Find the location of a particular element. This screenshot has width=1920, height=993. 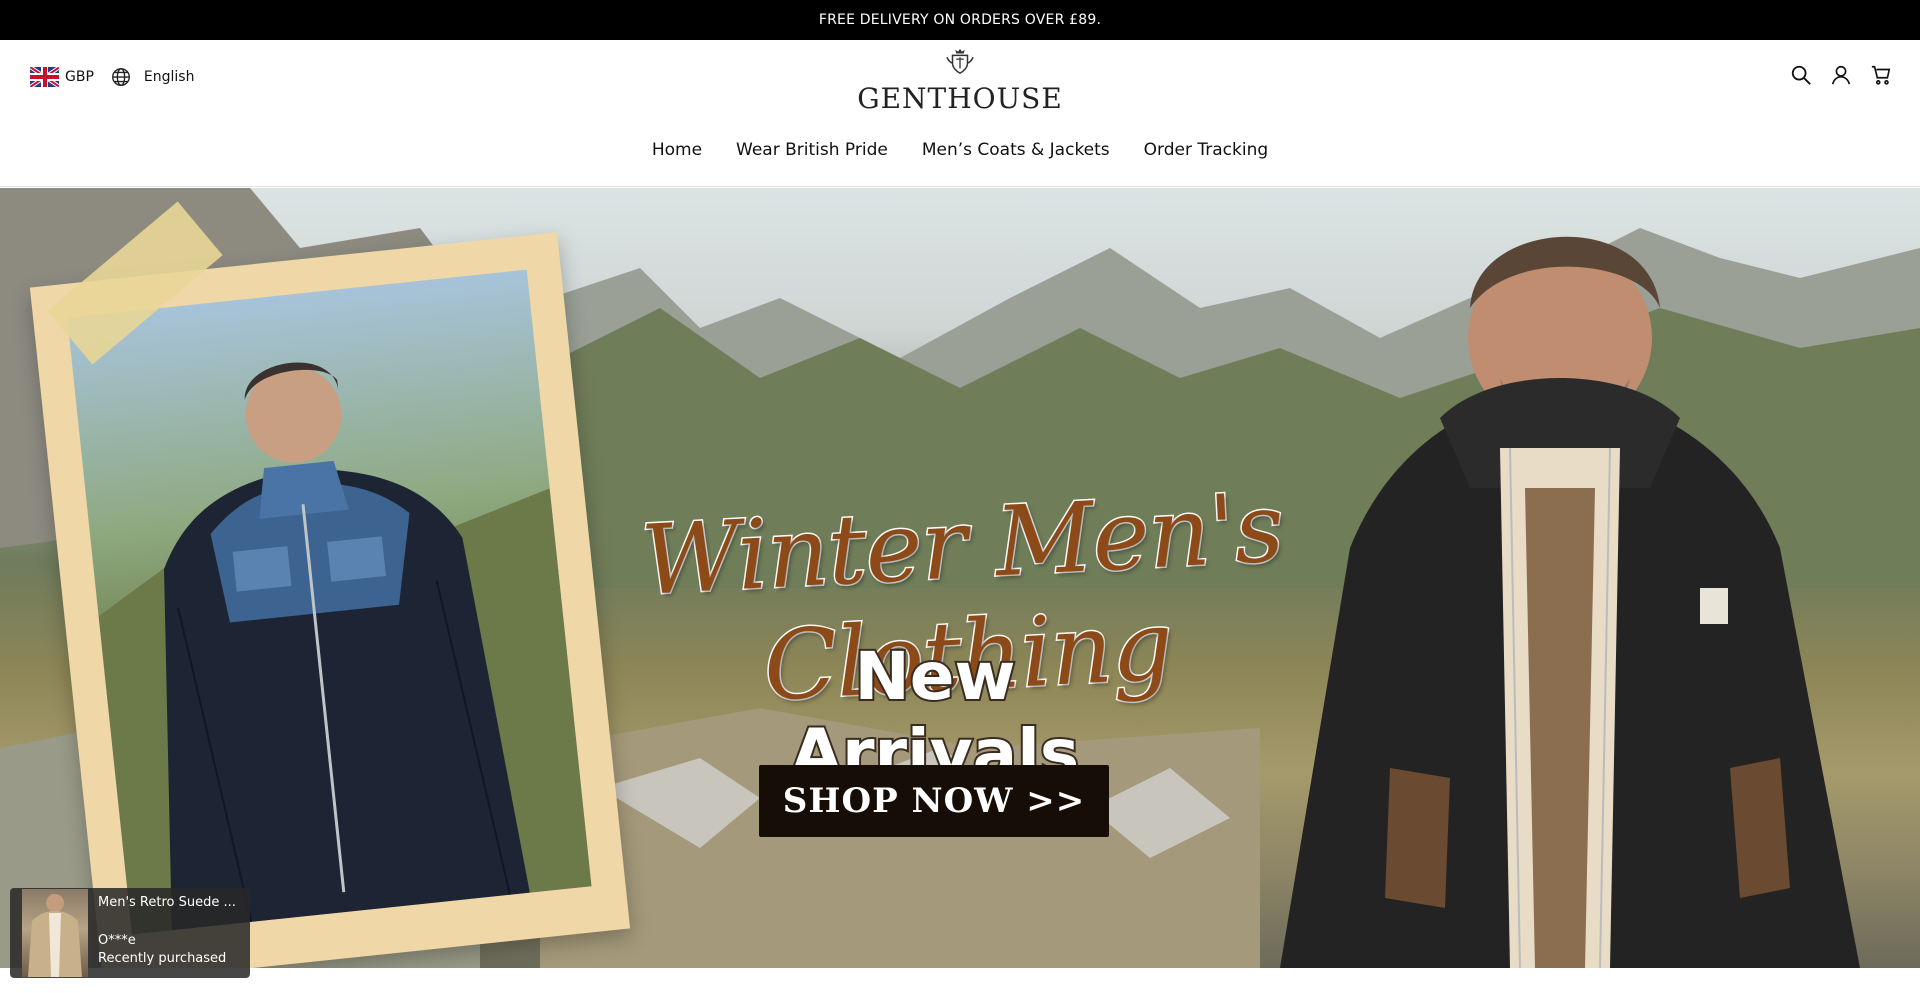

user-icon is located at coordinates (1841, 75).